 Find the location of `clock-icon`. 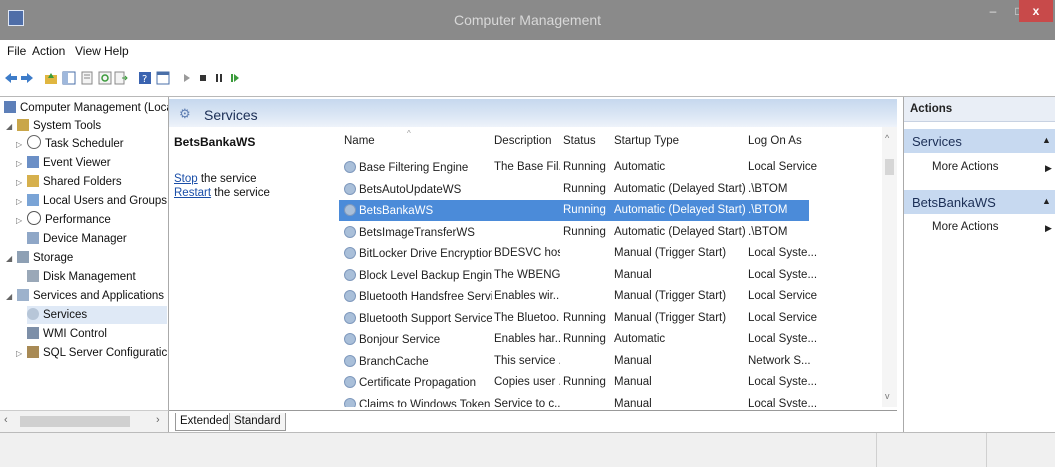

clock-icon is located at coordinates (34, 142).